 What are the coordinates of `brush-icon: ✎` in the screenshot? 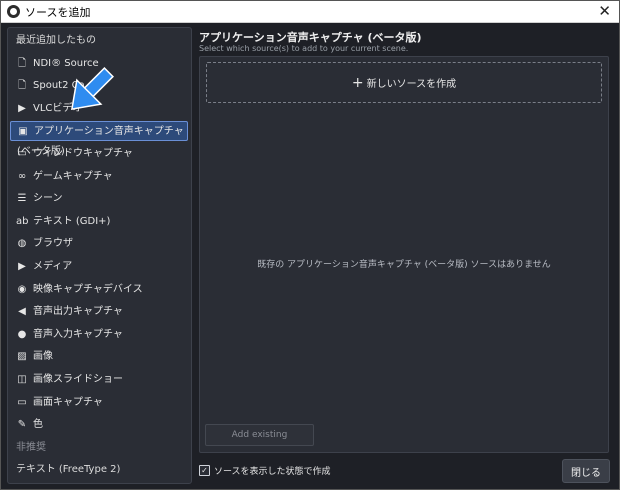 It's located at (22, 425).